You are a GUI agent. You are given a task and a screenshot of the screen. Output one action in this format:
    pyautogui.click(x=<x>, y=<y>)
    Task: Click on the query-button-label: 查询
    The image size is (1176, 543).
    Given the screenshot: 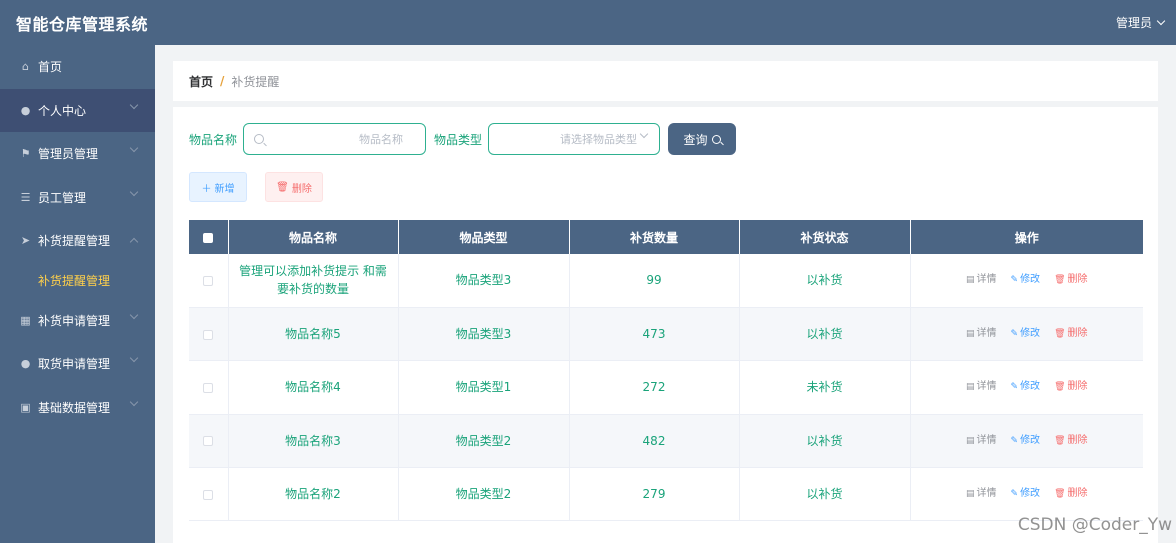 What is the action you would take?
    pyautogui.click(x=695, y=139)
    